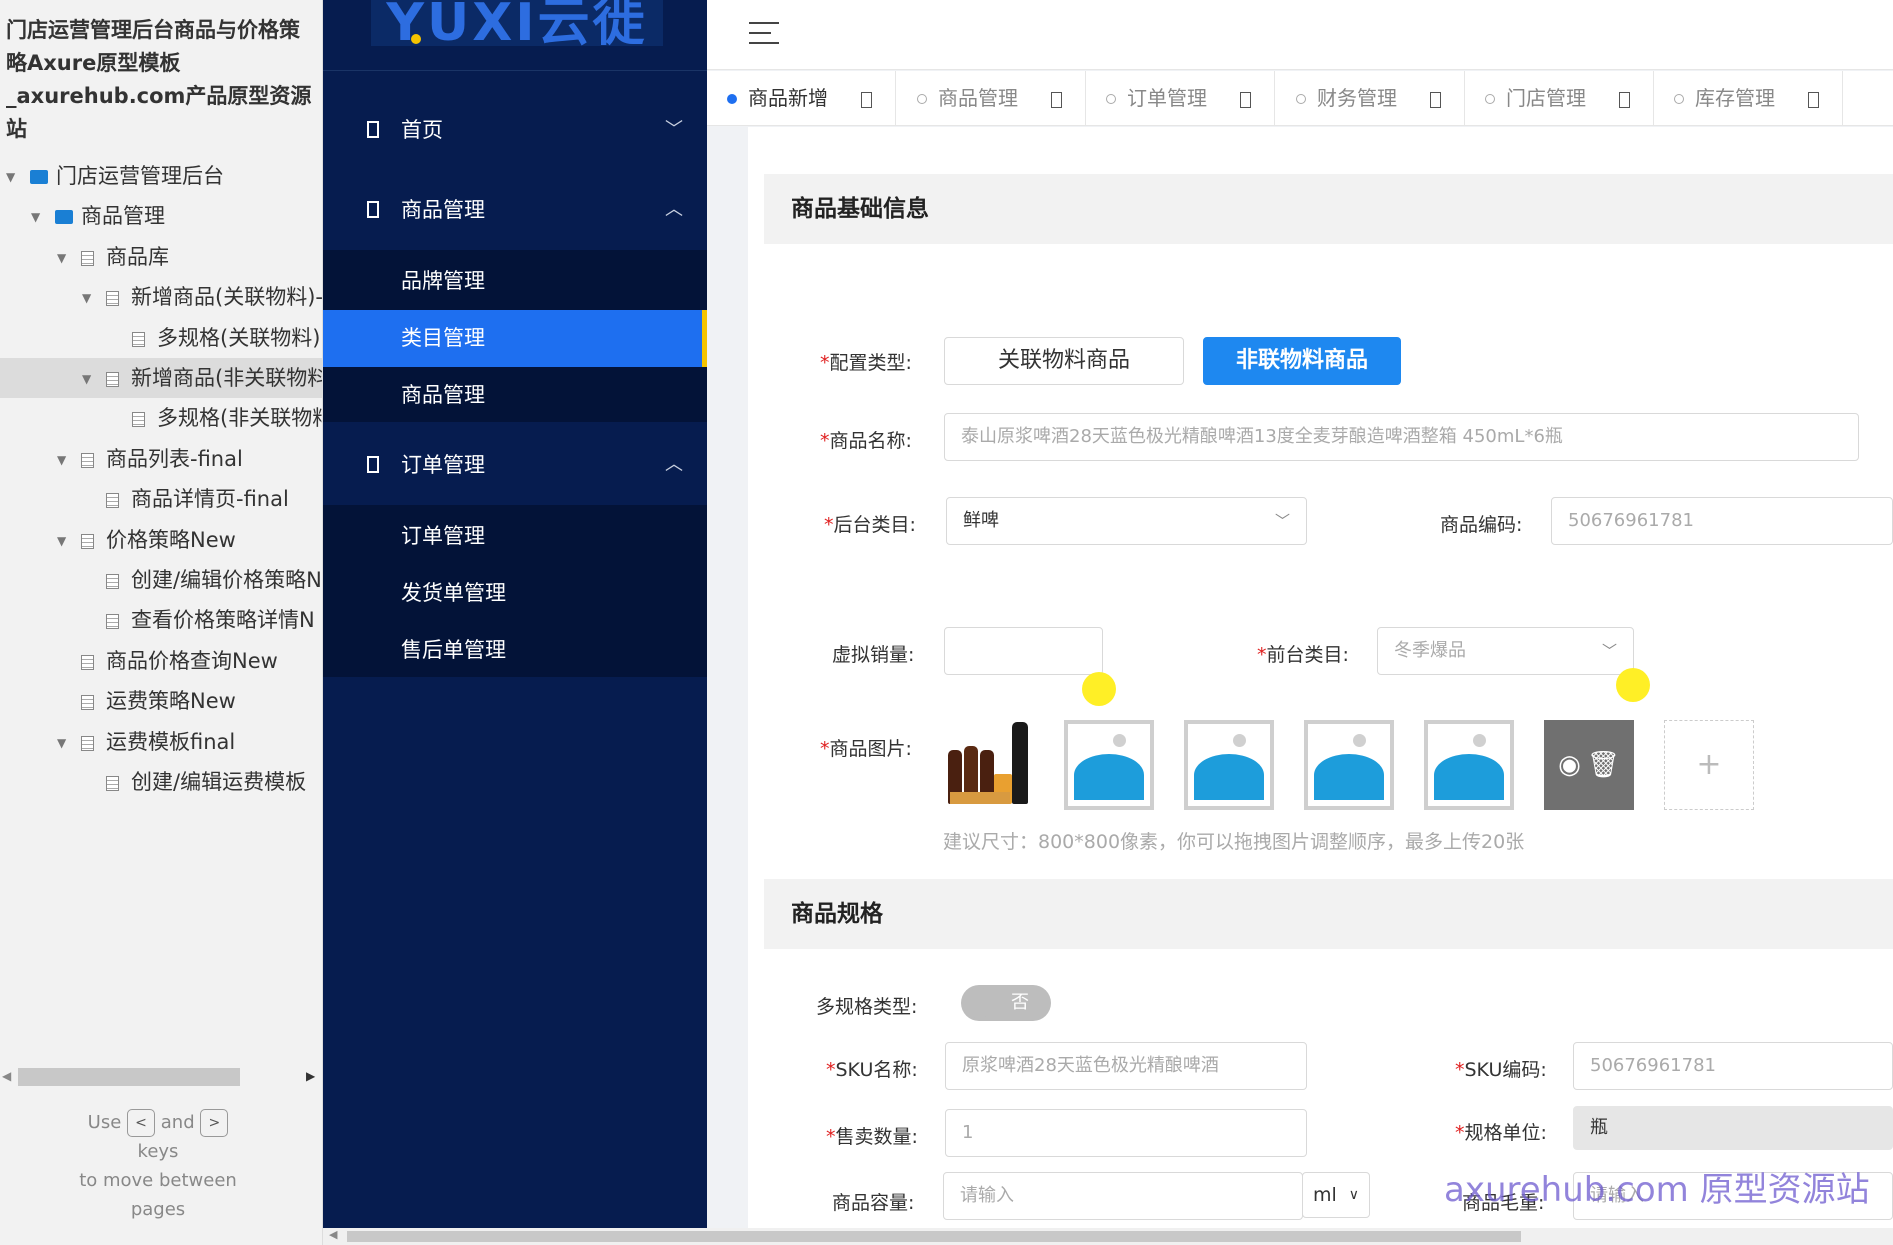 This screenshot has height=1245, width=1893. I want to click on nav-item-orders: 订单管理 ︿, so click(515, 465).